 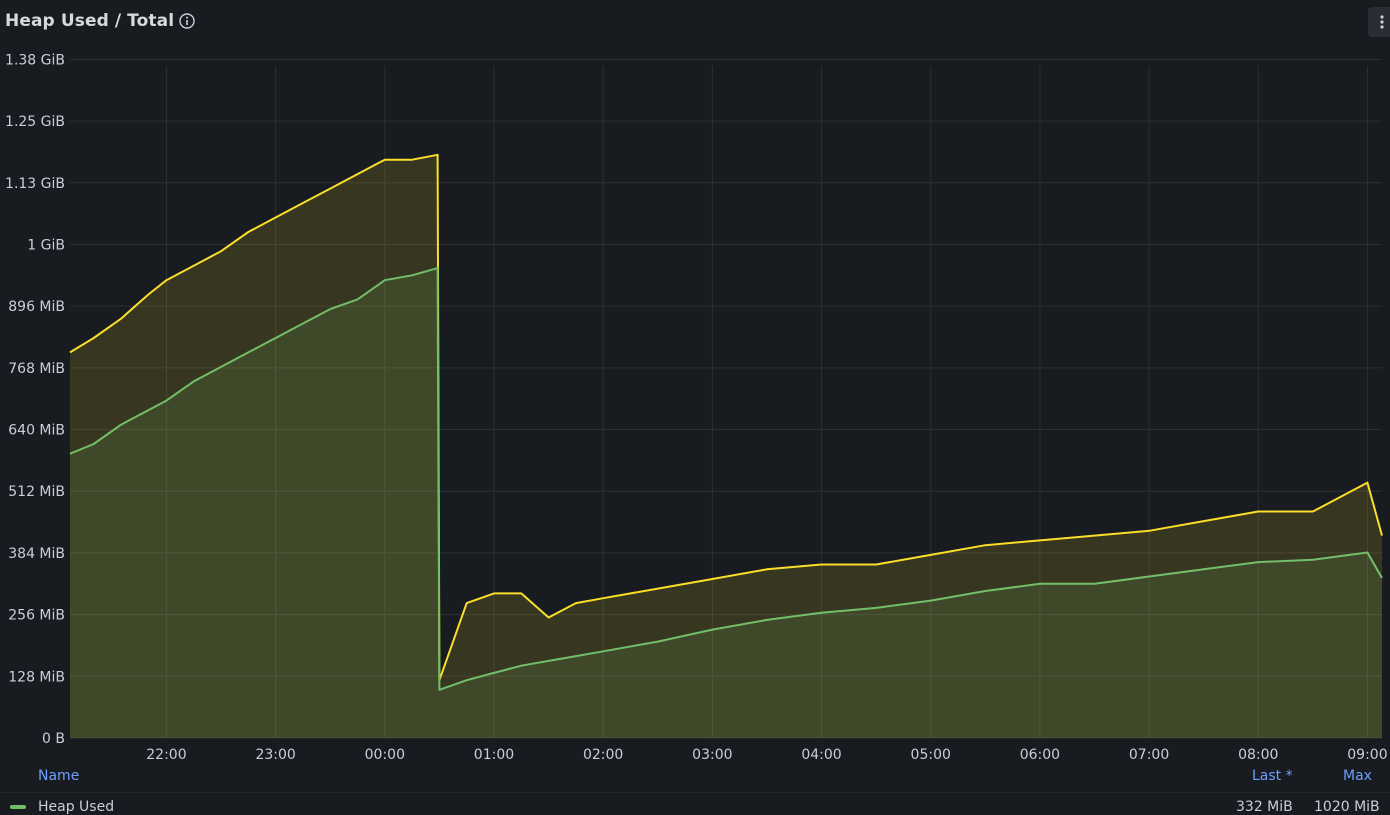 What do you see at coordinates (1258, 755) in the screenshot?
I see `x-tick-label: 08:00` at bounding box center [1258, 755].